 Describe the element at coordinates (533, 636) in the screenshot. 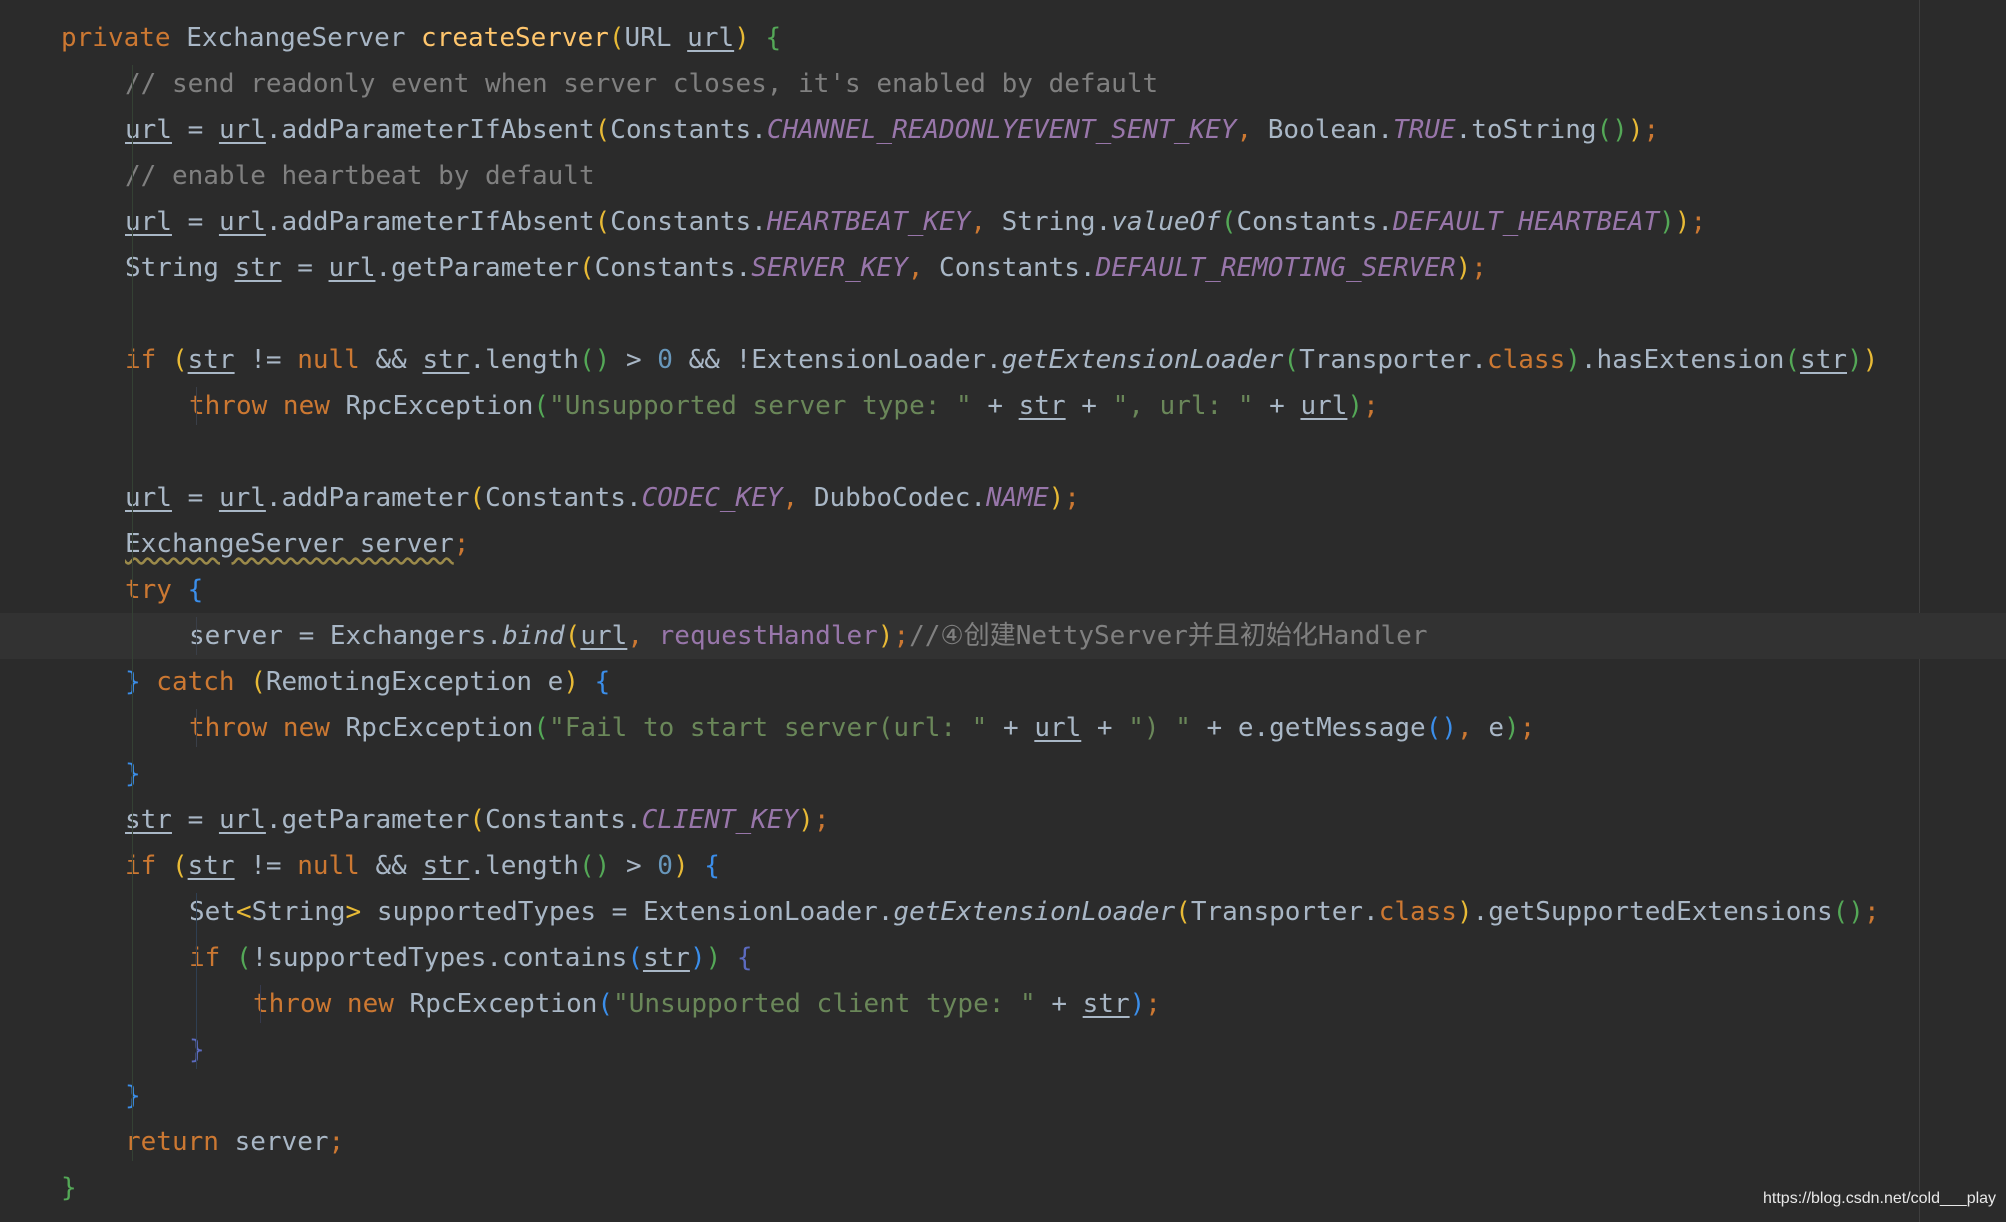

I see `code-token: bind` at that location.